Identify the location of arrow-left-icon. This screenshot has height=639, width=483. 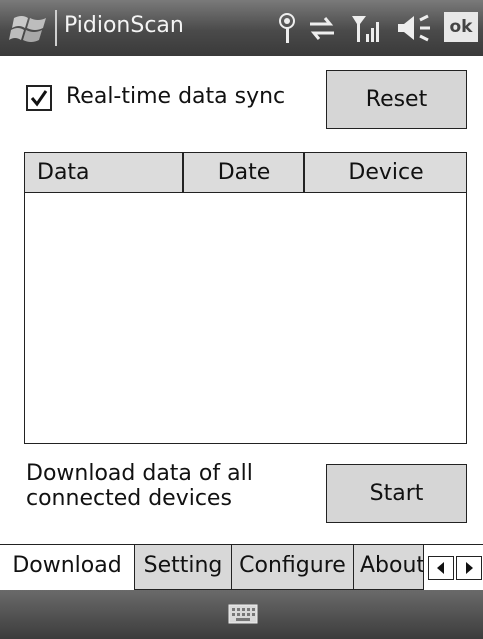
(440, 568).